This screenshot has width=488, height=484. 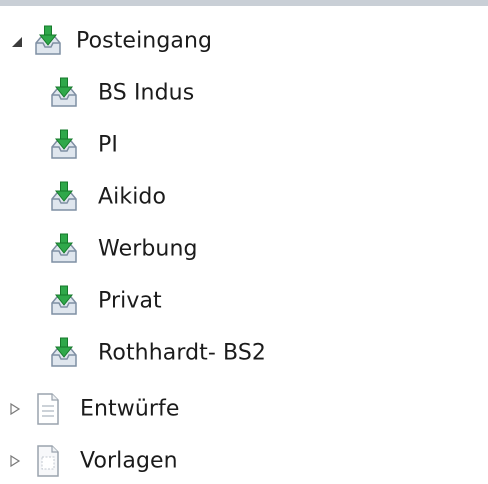 I want to click on templates-document-icon, so click(x=48, y=461).